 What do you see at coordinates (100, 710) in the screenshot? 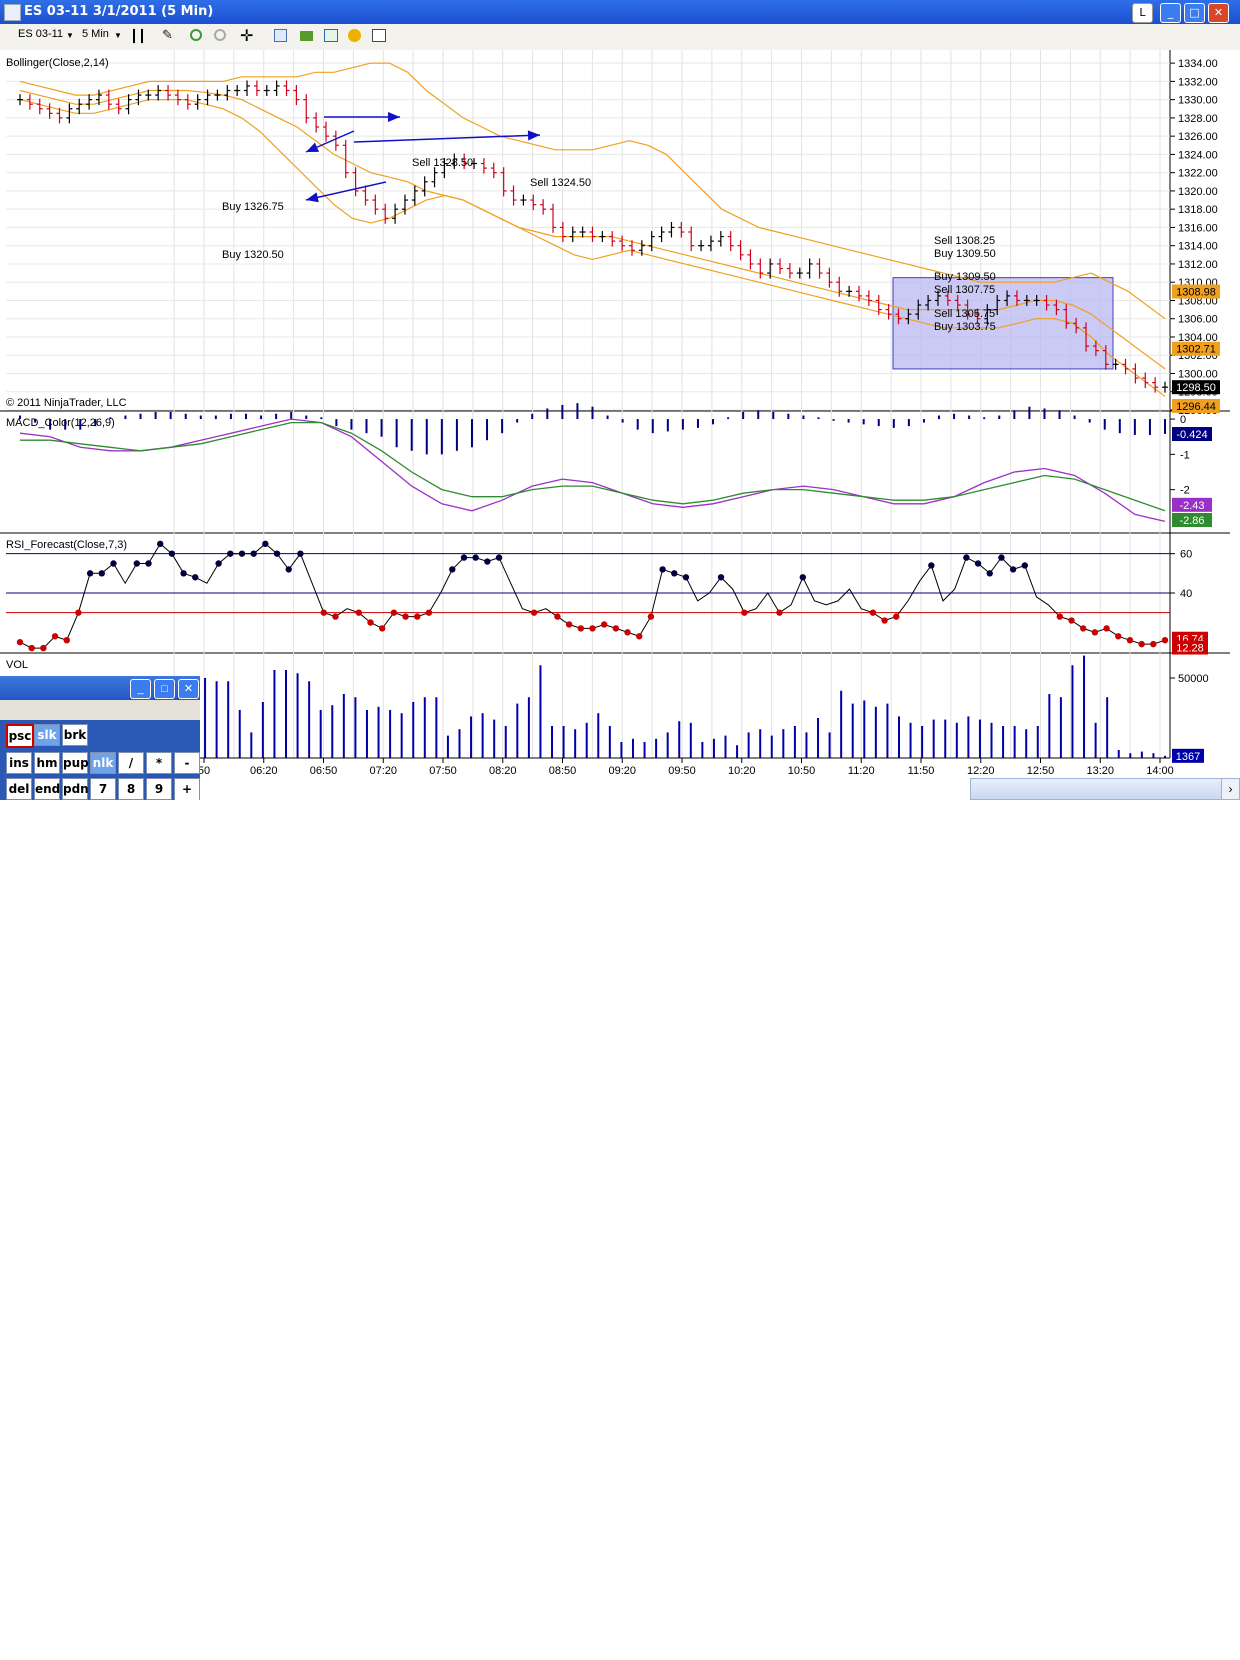
I see `keyboard-menu-strip` at bounding box center [100, 710].